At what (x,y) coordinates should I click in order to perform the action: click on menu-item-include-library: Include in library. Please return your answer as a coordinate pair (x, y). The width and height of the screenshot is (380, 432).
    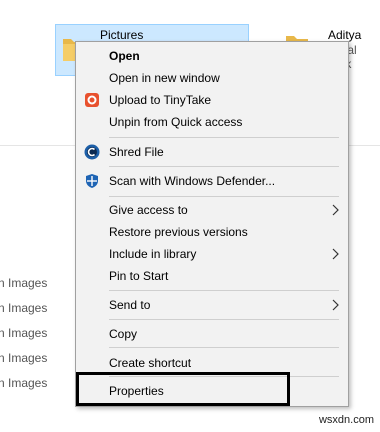
    Looking at the image, I should click on (212, 254).